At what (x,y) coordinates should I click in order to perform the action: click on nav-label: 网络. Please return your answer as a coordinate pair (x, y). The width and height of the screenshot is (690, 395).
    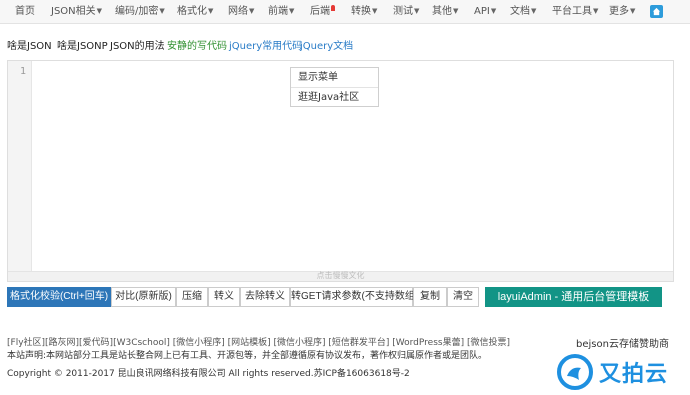
    Looking at the image, I should click on (238, 11).